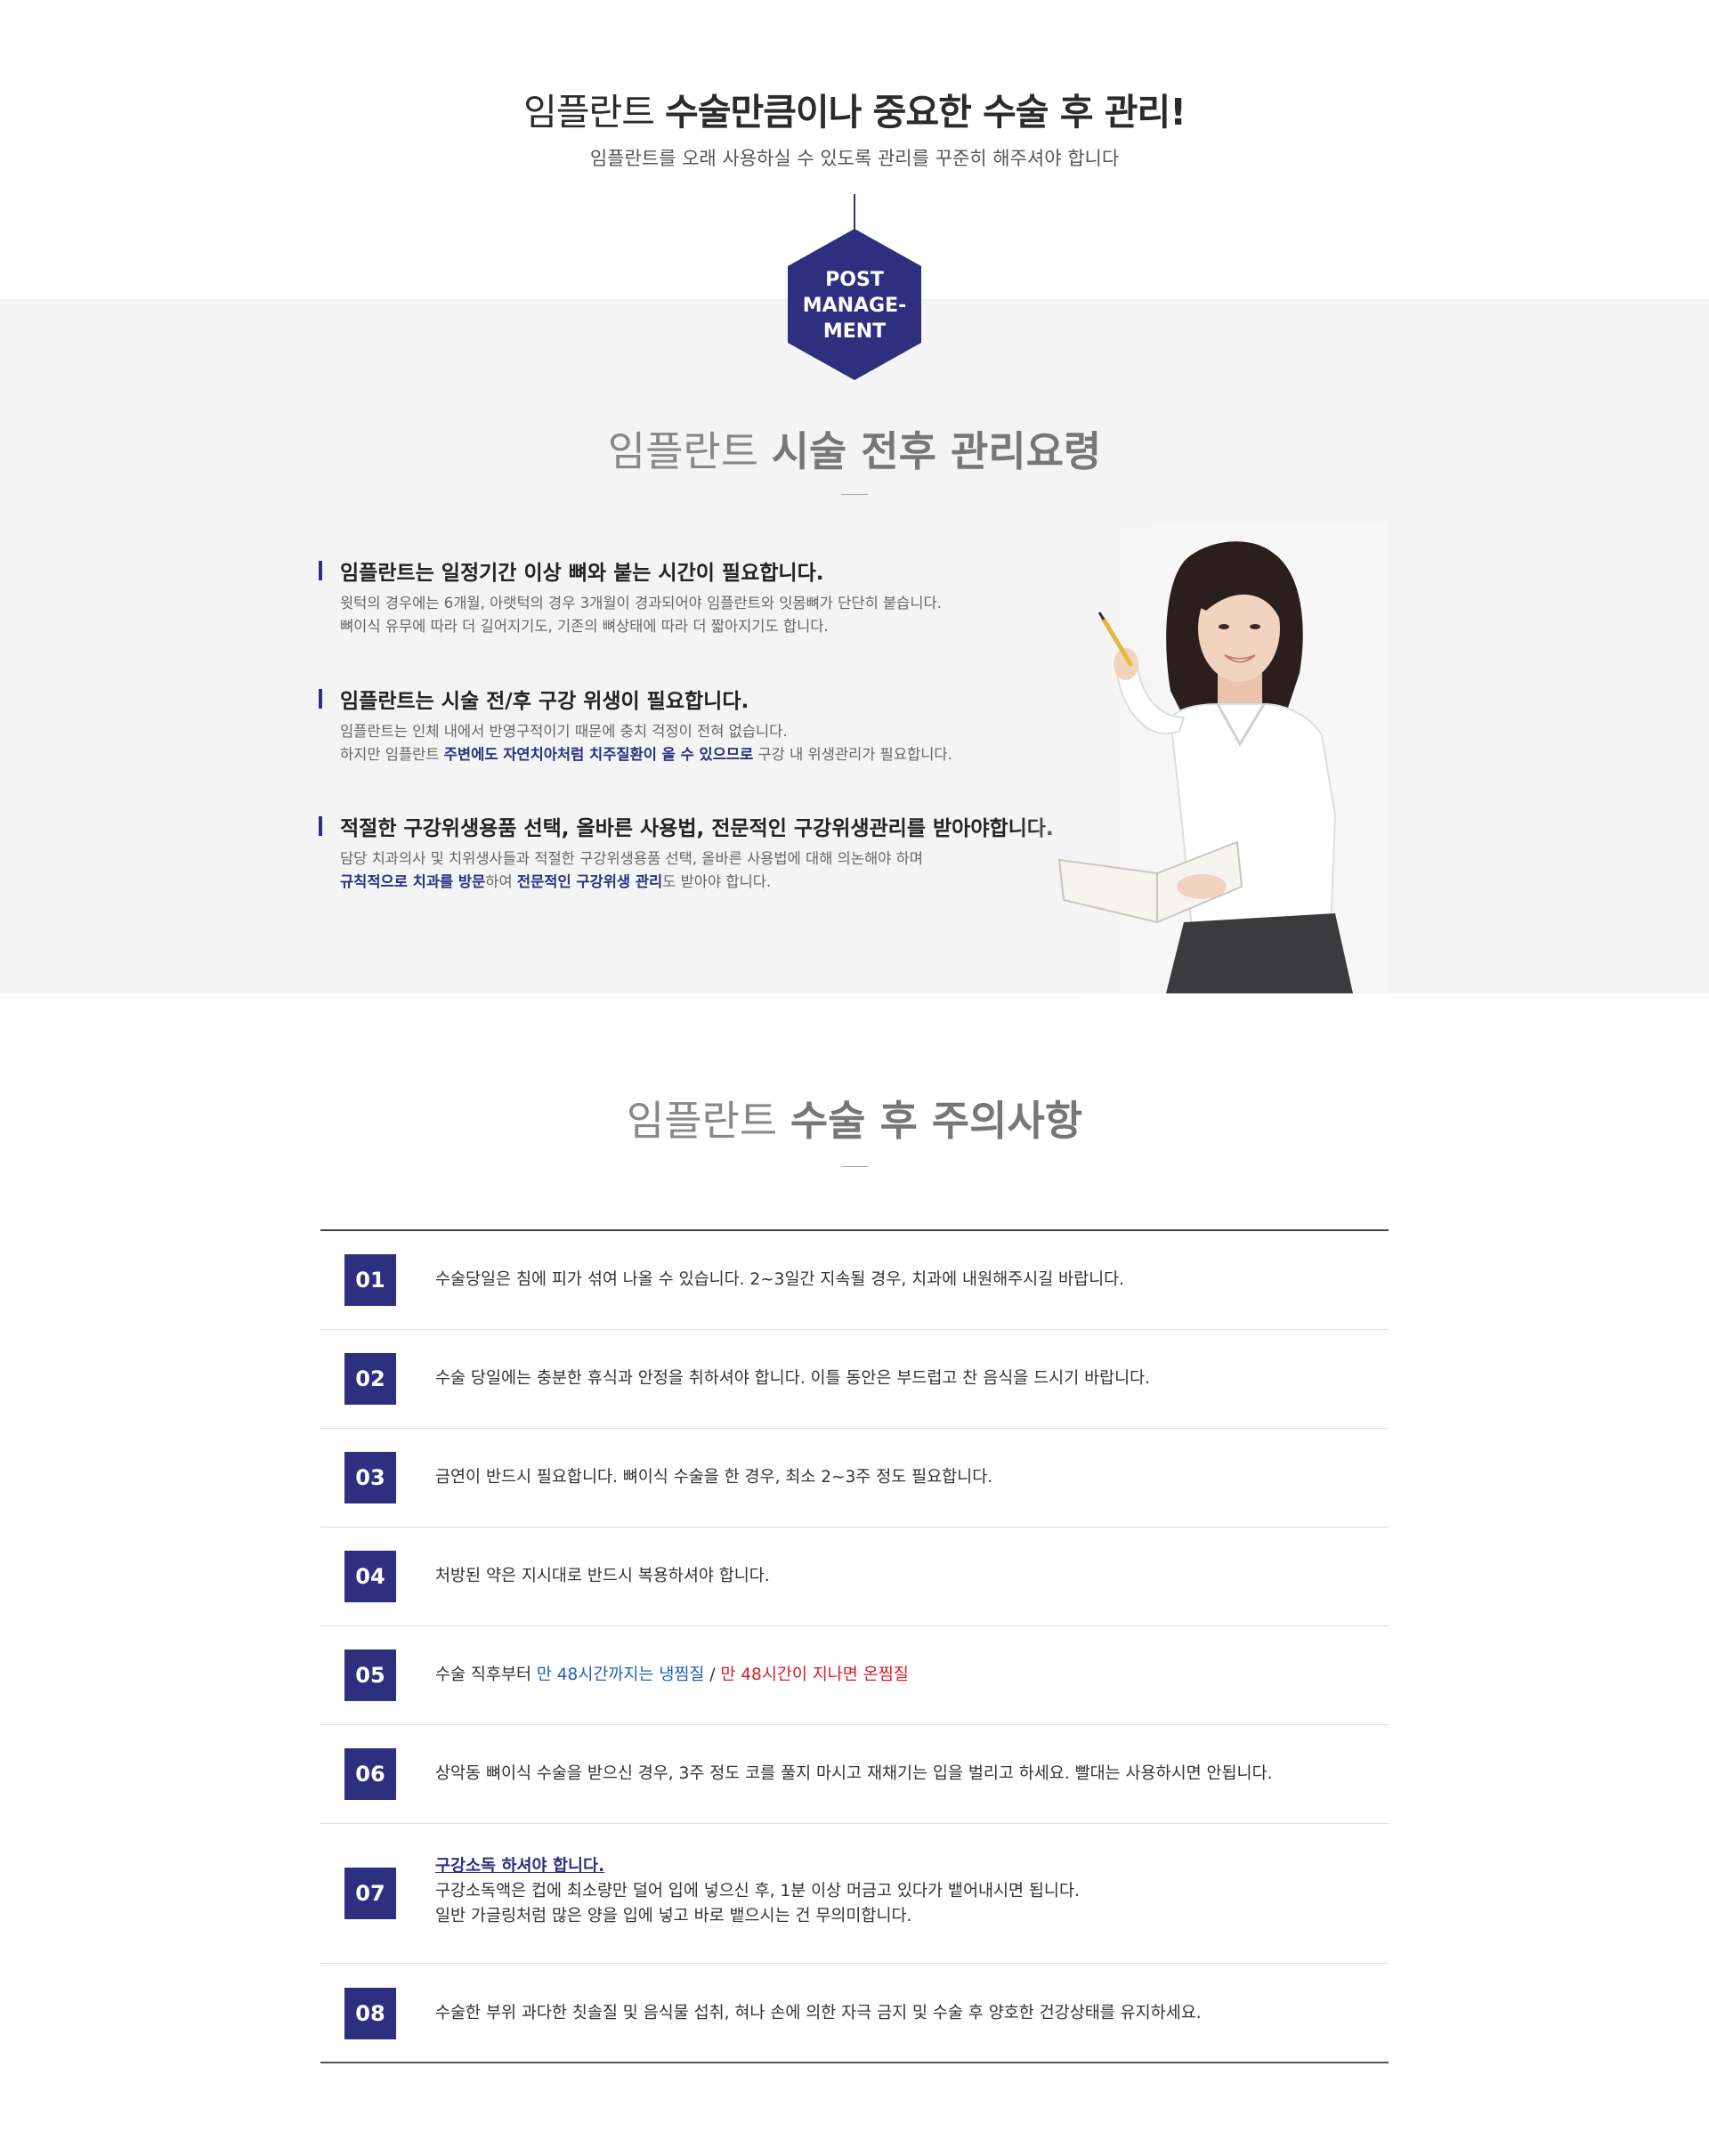 This screenshot has height=2156, width=1709. What do you see at coordinates (854, 1577) in the screenshot?
I see `warning-row: 04 처방된 약은 지시대로 반드시 복용하셔야 합니다.` at bounding box center [854, 1577].